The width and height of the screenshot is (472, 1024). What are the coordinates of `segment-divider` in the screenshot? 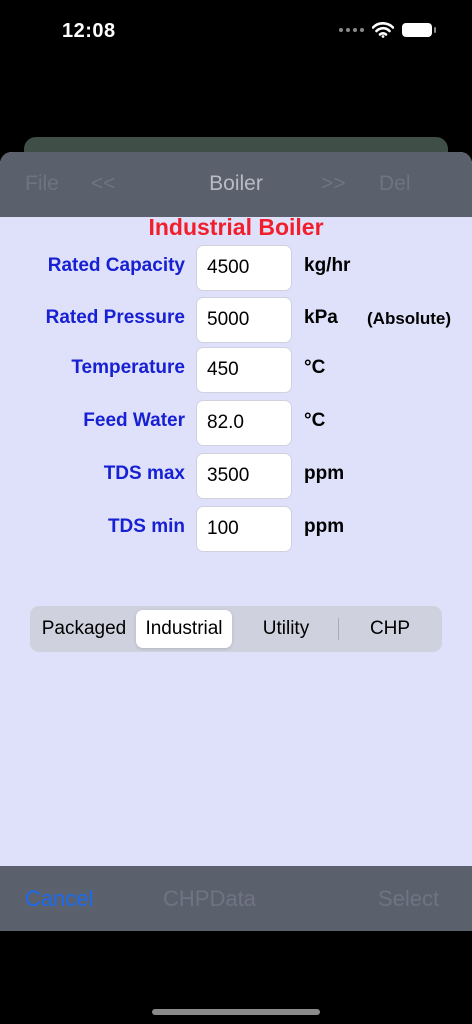 It's located at (338, 629).